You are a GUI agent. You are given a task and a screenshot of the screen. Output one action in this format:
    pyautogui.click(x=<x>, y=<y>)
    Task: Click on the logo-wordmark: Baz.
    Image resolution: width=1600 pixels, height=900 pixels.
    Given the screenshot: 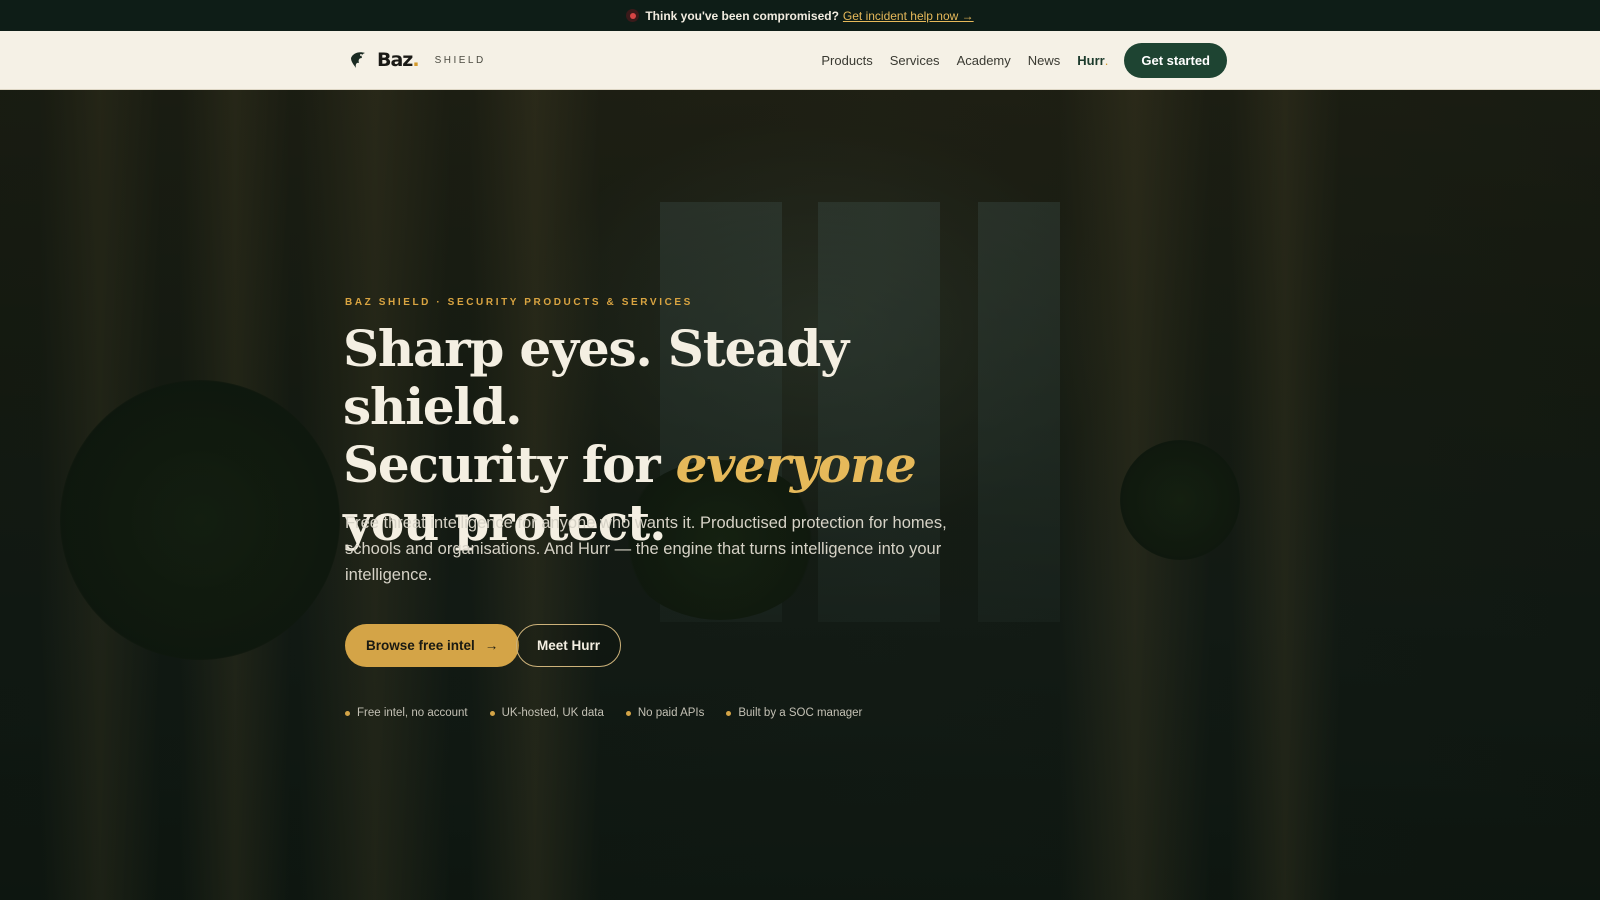 What is the action you would take?
    pyautogui.click(x=398, y=60)
    